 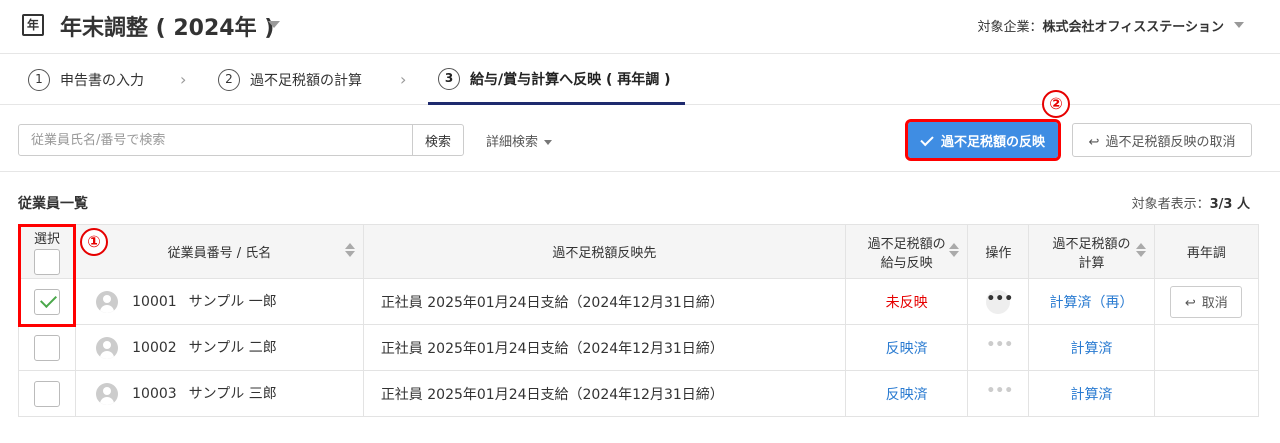 I want to click on employee-cell: 10003 サンプル 三郎, so click(x=219, y=393).